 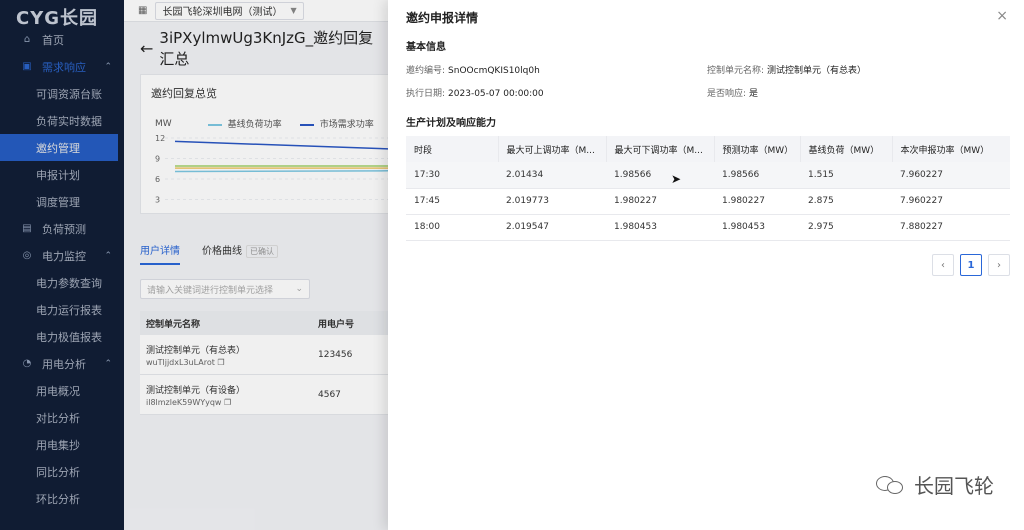 I want to click on next-page-button: ›, so click(x=999, y=265).